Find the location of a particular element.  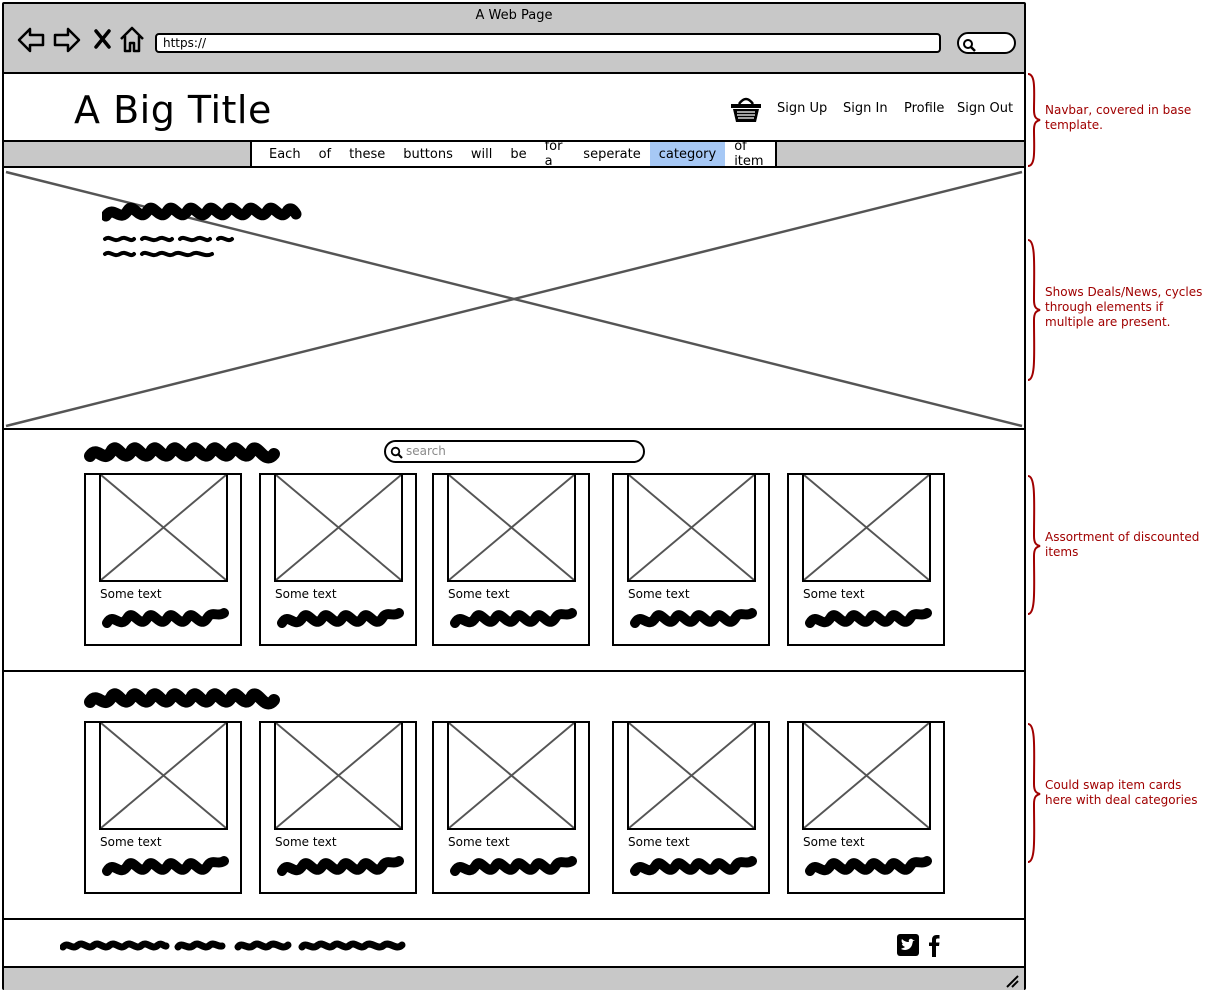

site-title: A Big Title is located at coordinates (173, 110).